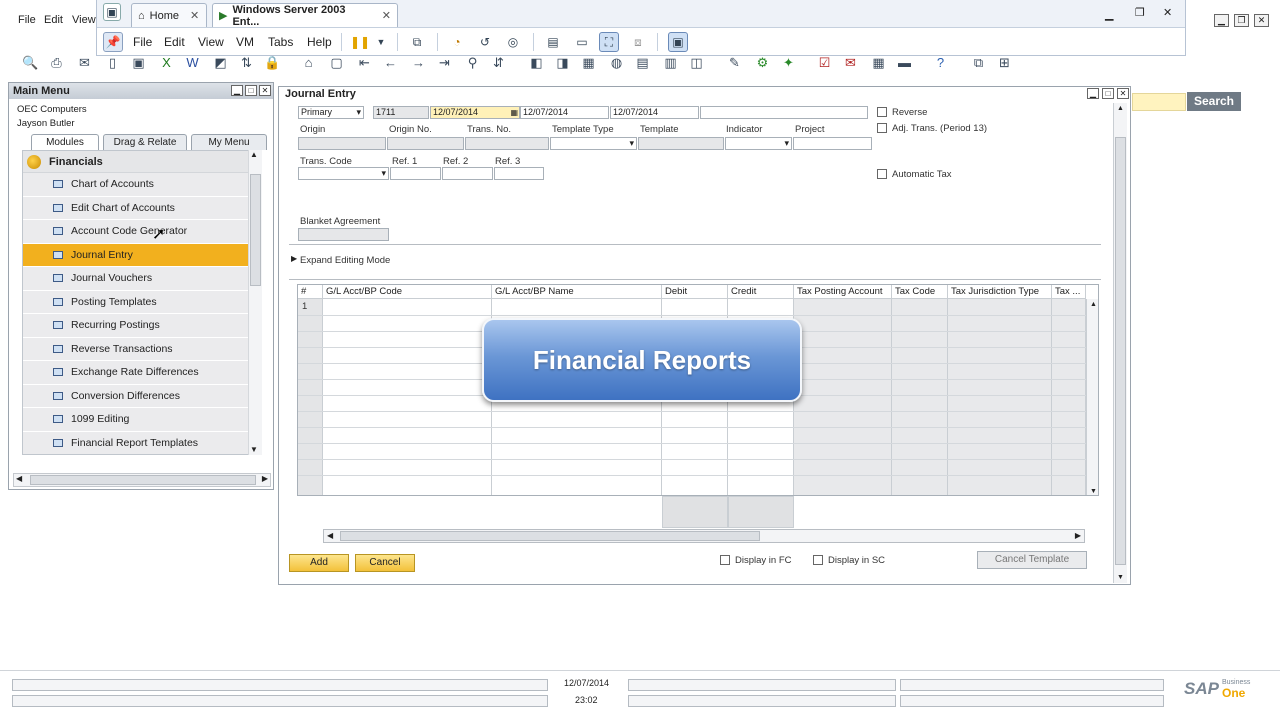  What do you see at coordinates (142, 162) in the screenshot?
I see `module-header-financials: Financials` at bounding box center [142, 162].